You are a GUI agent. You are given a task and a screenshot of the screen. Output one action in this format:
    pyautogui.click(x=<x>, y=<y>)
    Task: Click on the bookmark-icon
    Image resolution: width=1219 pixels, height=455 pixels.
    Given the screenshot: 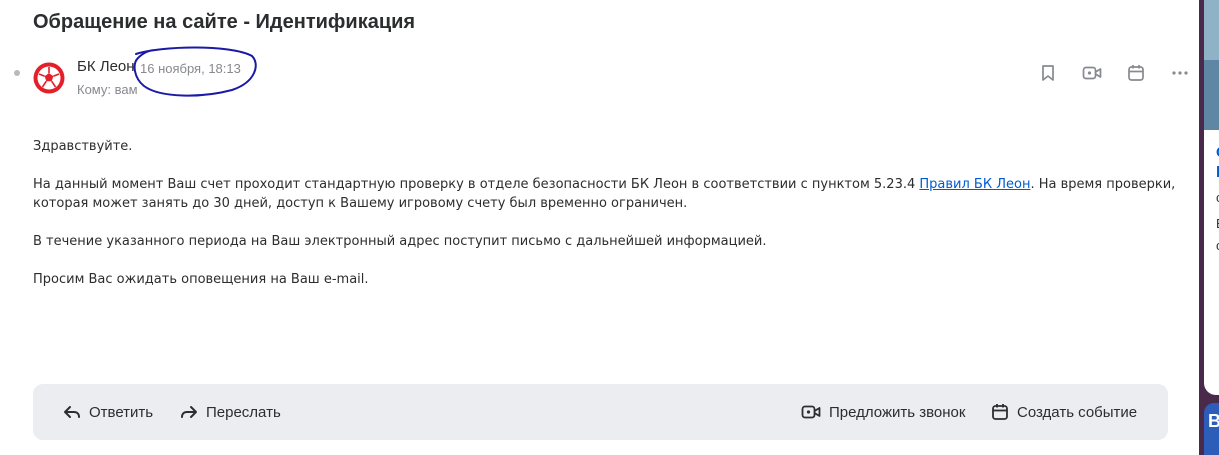 What is the action you would take?
    pyautogui.click(x=1048, y=73)
    